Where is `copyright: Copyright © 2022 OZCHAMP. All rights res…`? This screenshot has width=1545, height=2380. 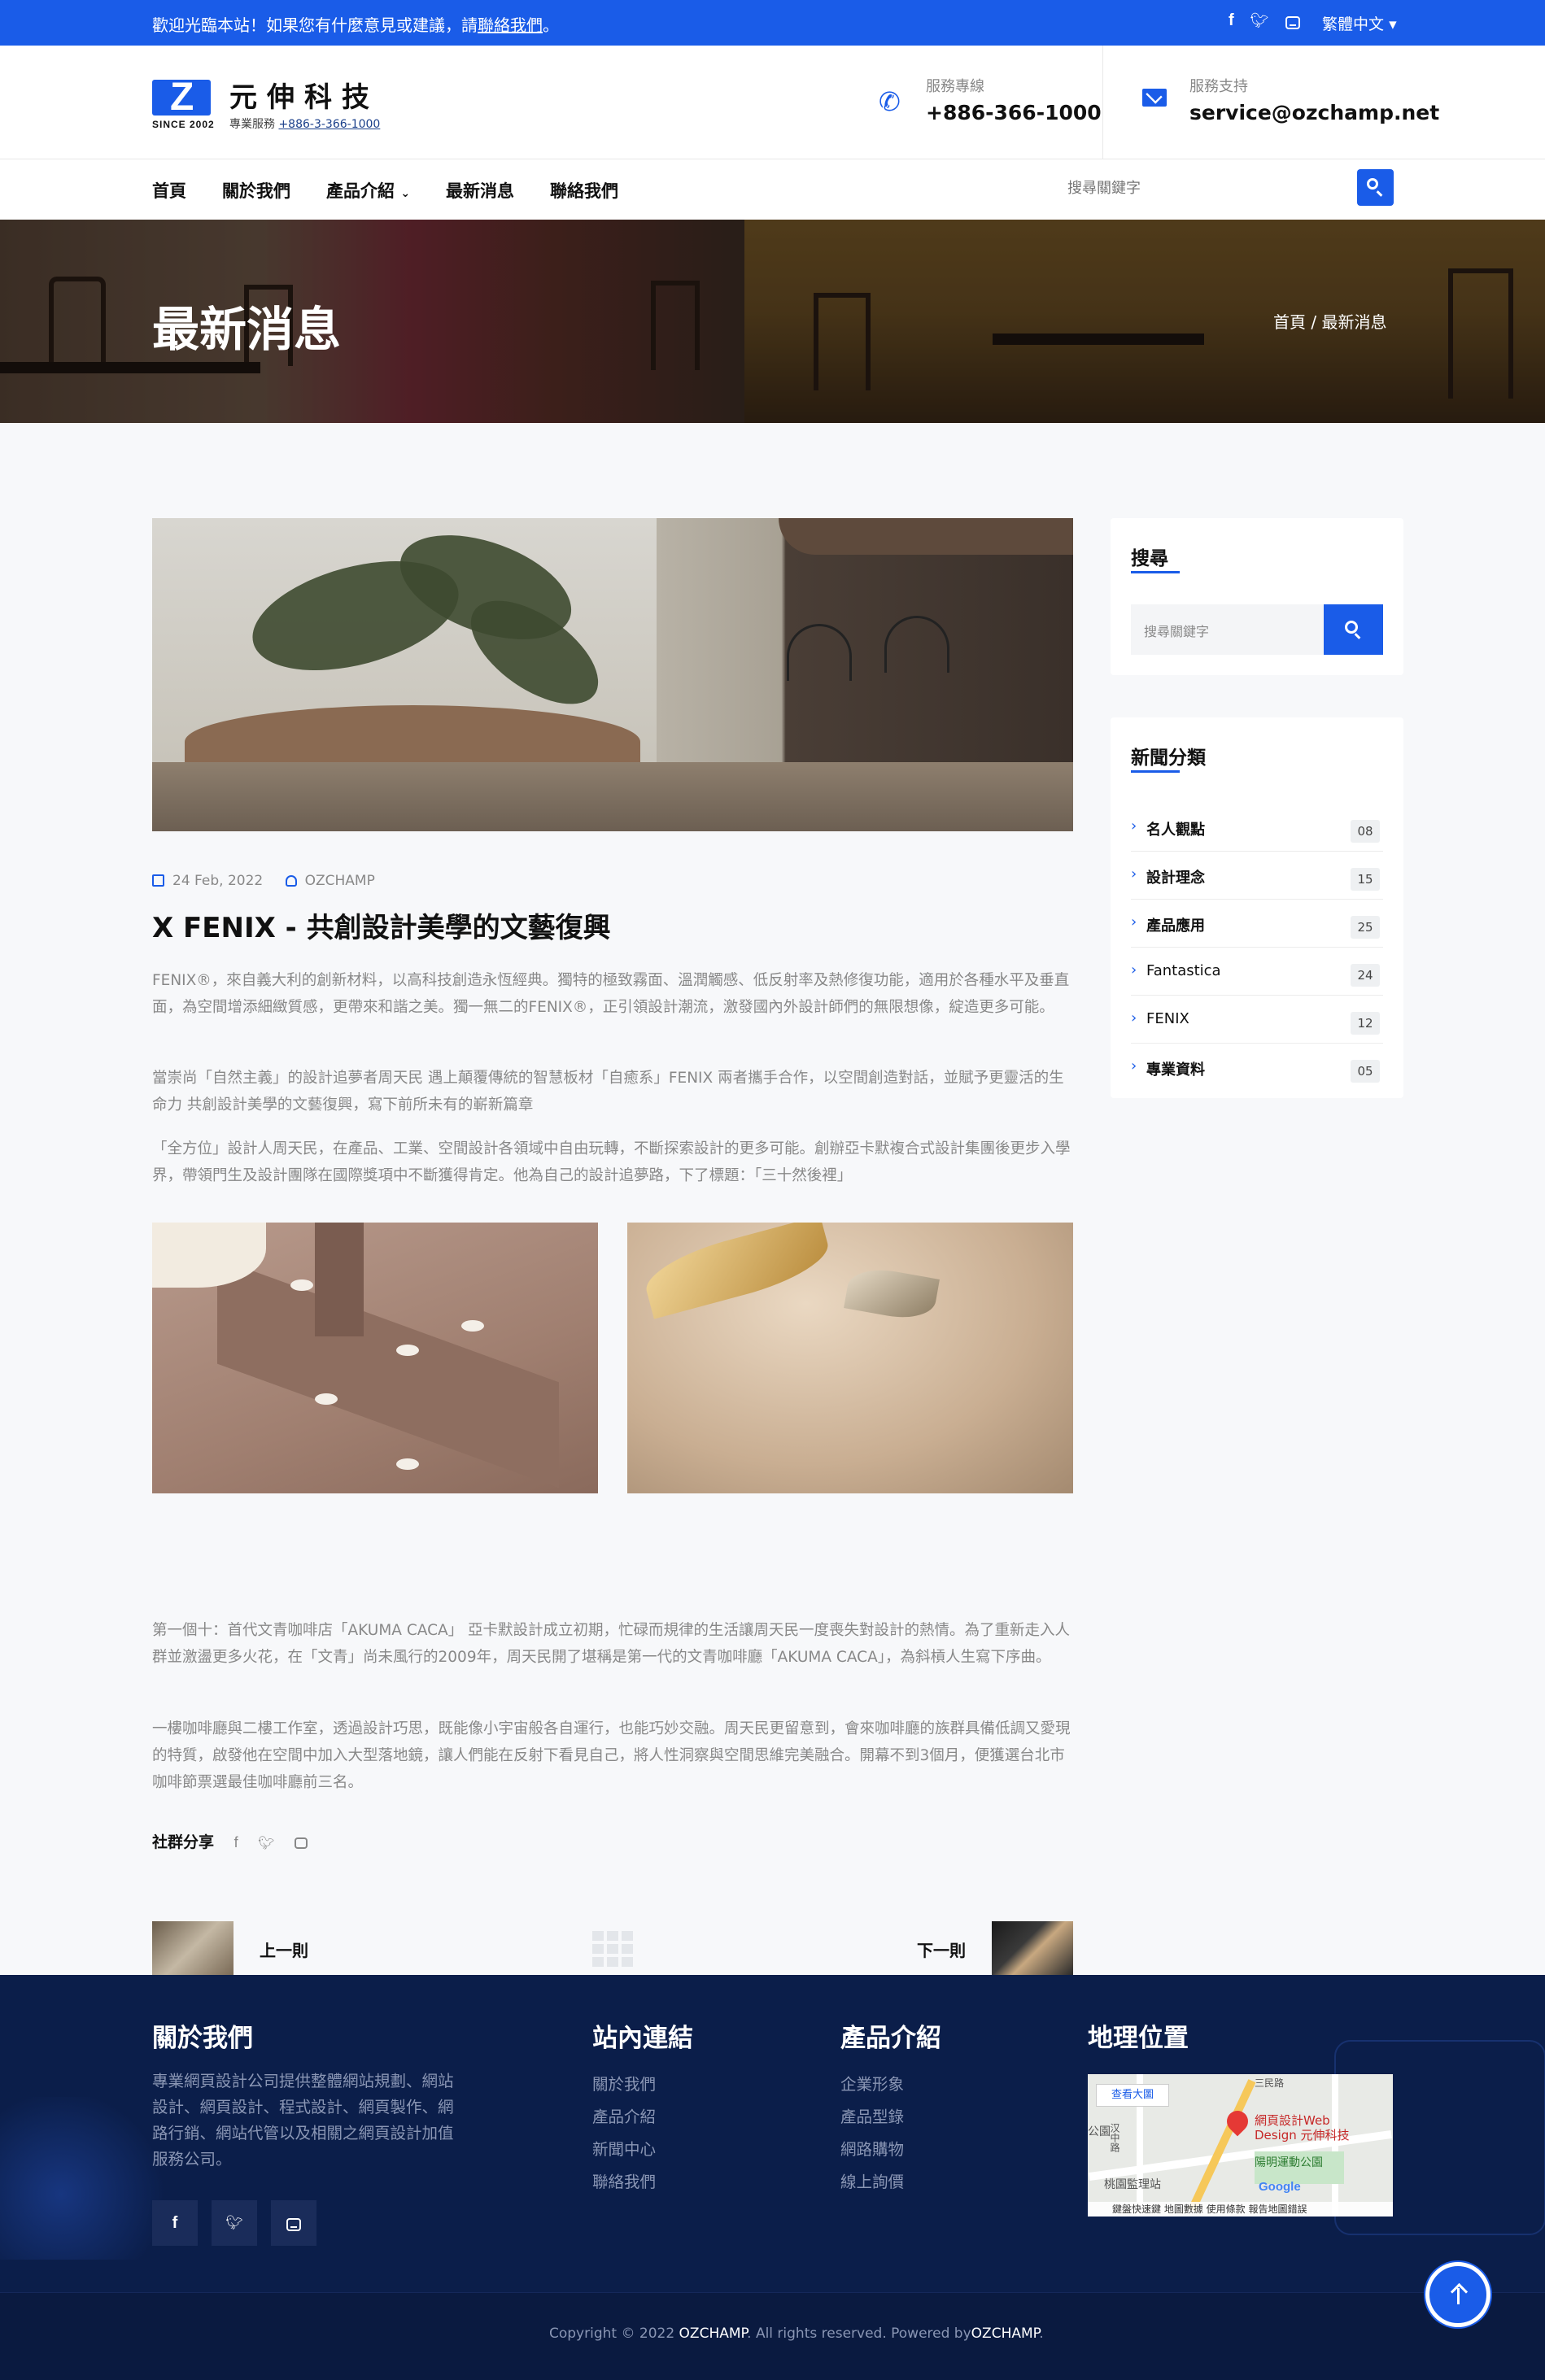 copyright: Copyright © 2022 OZCHAMP. All rights res… is located at coordinates (796, 2334).